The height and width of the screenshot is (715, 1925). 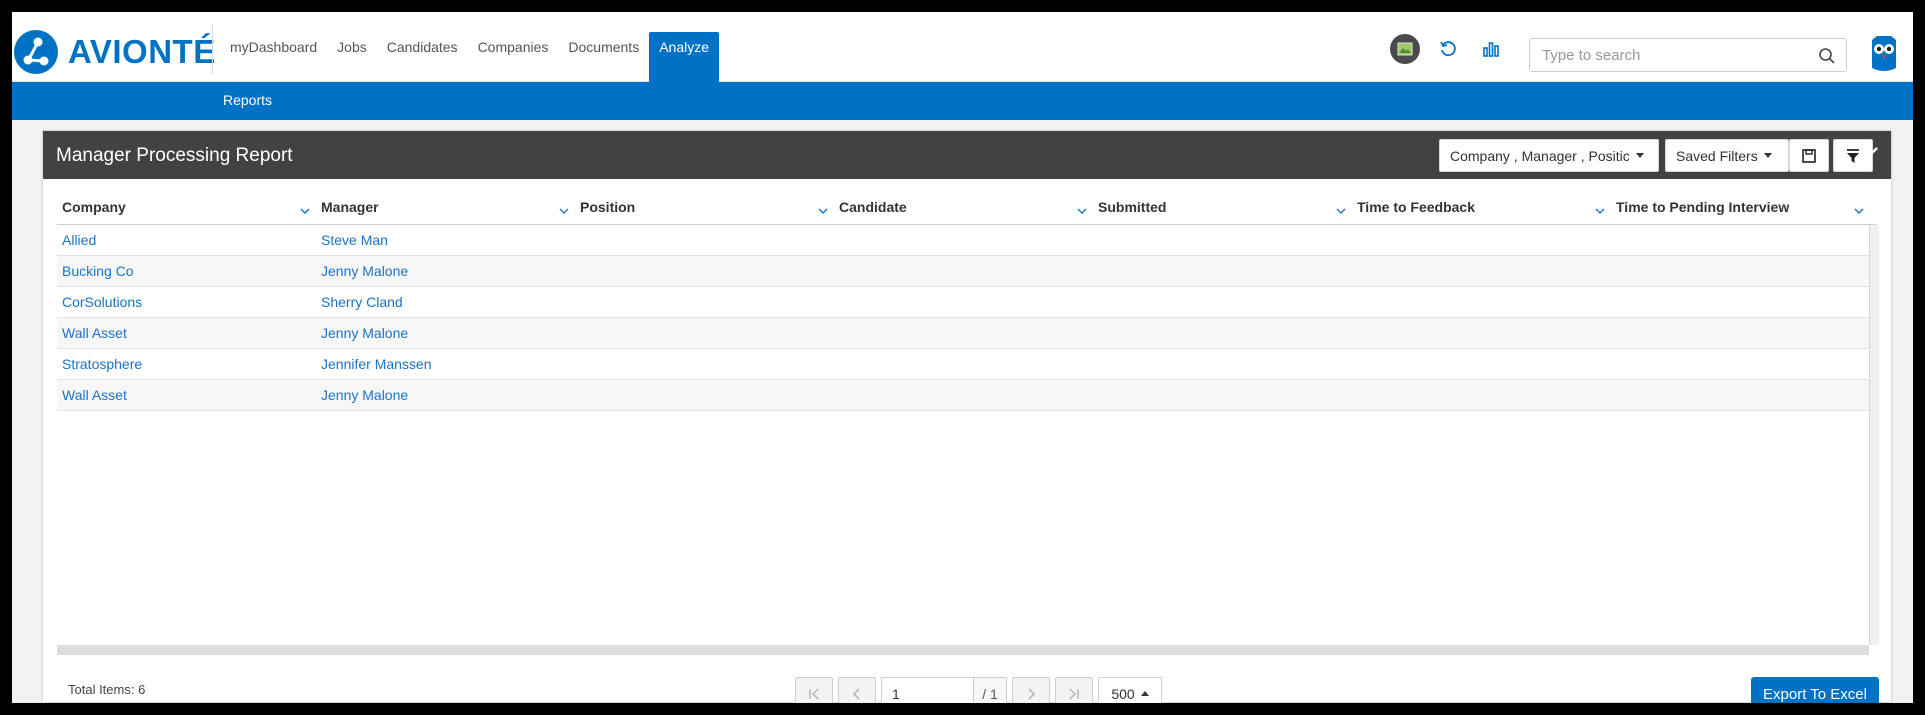 I want to click on column-header-submitted: Submitted, so click(x=1132, y=207).